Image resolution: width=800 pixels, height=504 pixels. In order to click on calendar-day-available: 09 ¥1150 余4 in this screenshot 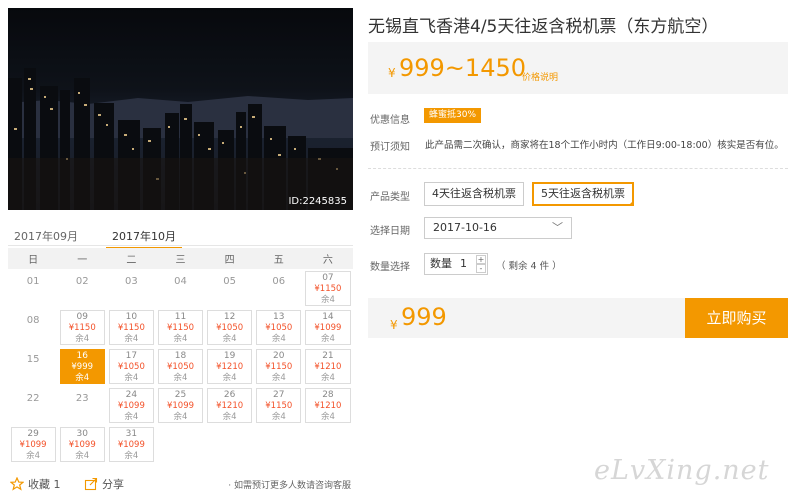, I will do `click(82, 327)`.